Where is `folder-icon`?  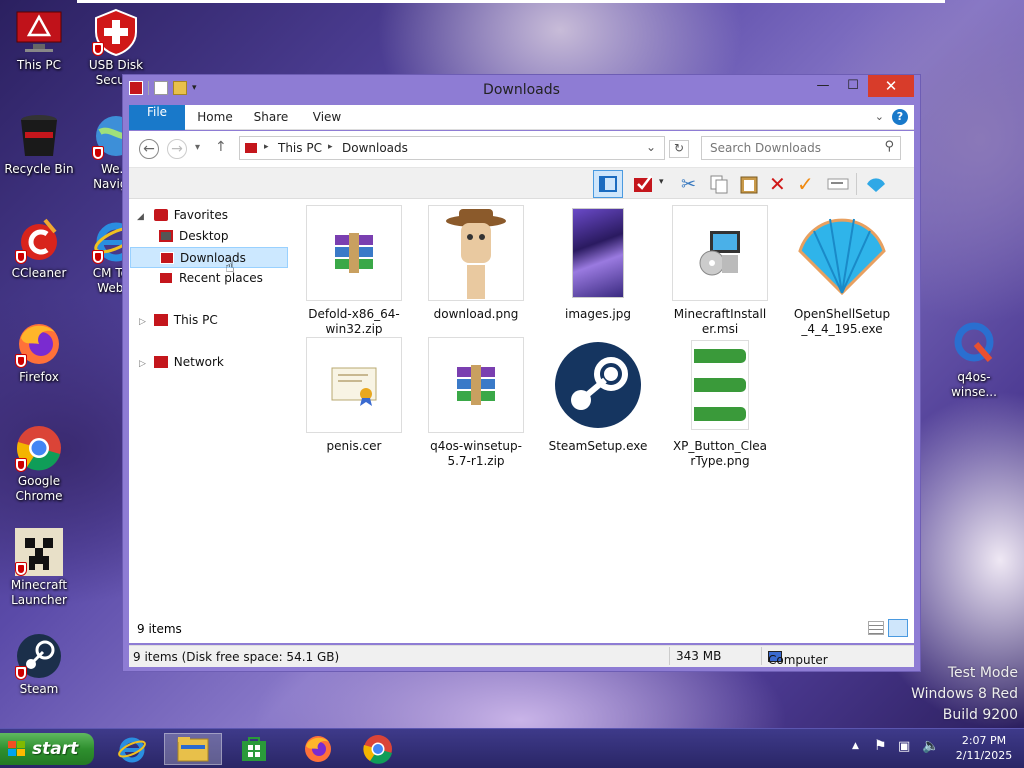 folder-icon is located at coordinates (193, 749).